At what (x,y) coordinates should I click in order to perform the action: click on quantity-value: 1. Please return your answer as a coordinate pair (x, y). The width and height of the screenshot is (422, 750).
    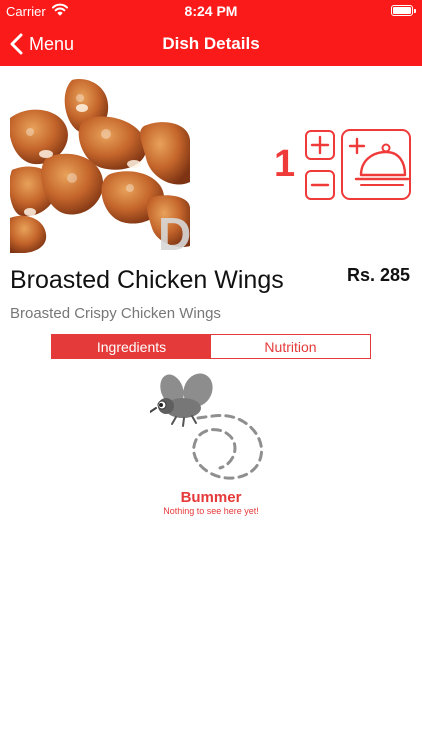
    Looking at the image, I should click on (285, 164).